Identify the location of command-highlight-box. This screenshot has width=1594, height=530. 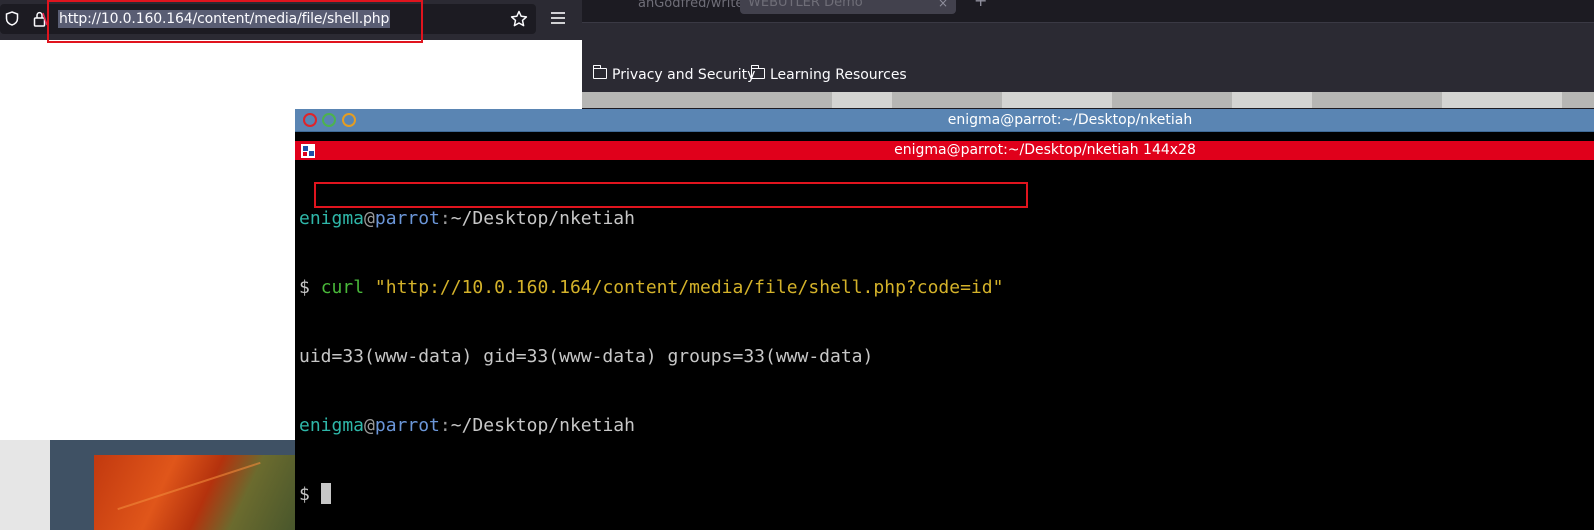
(671, 195).